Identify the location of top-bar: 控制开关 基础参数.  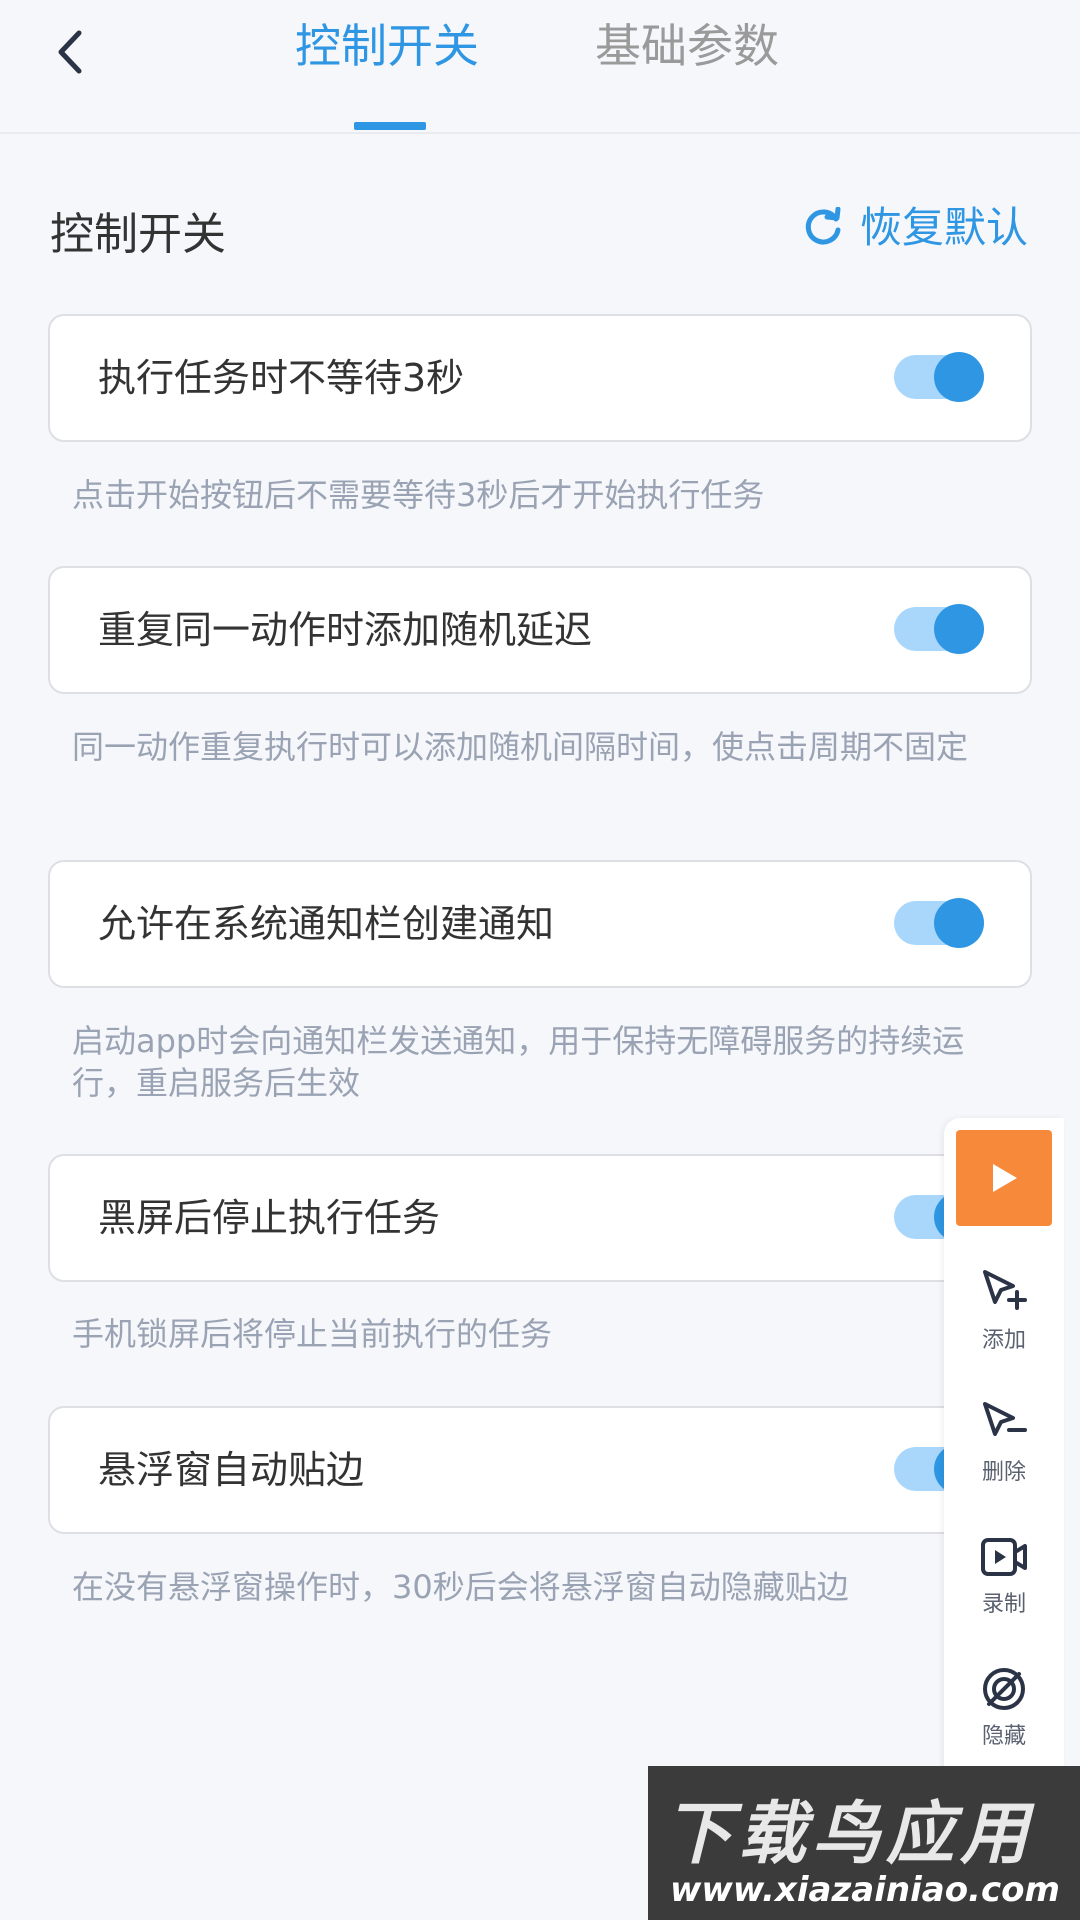
(540, 67).